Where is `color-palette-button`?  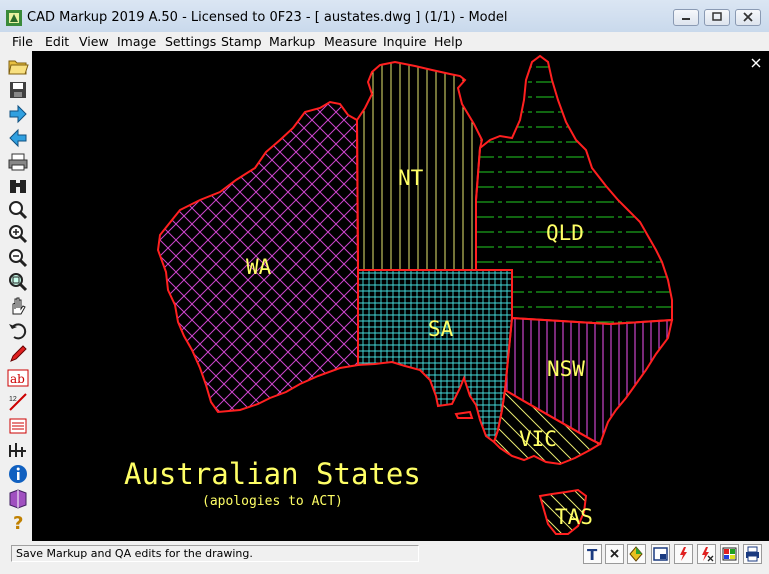 color-palette-button is located at coordinates (729, 554).